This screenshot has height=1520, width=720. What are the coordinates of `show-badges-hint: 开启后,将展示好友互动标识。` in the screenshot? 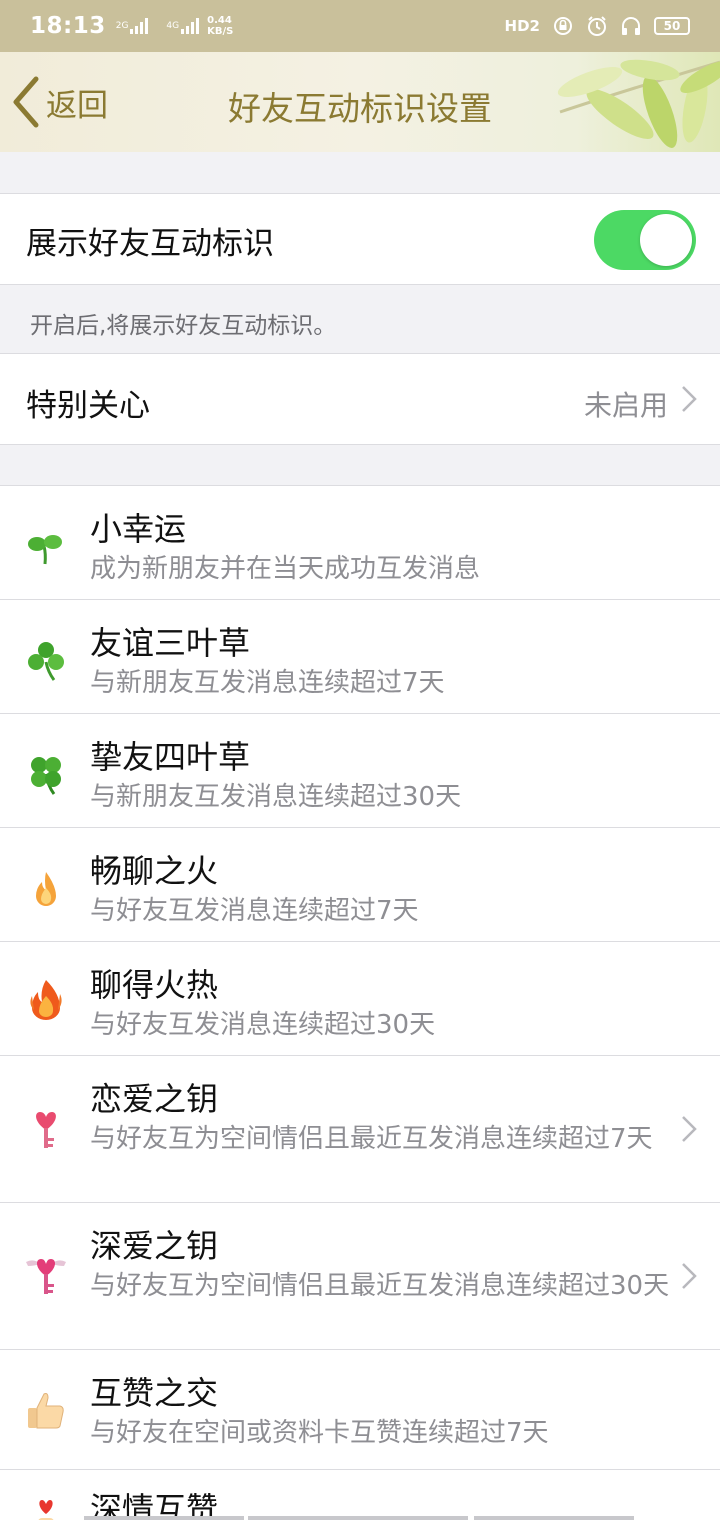 It's located at (183, 326).